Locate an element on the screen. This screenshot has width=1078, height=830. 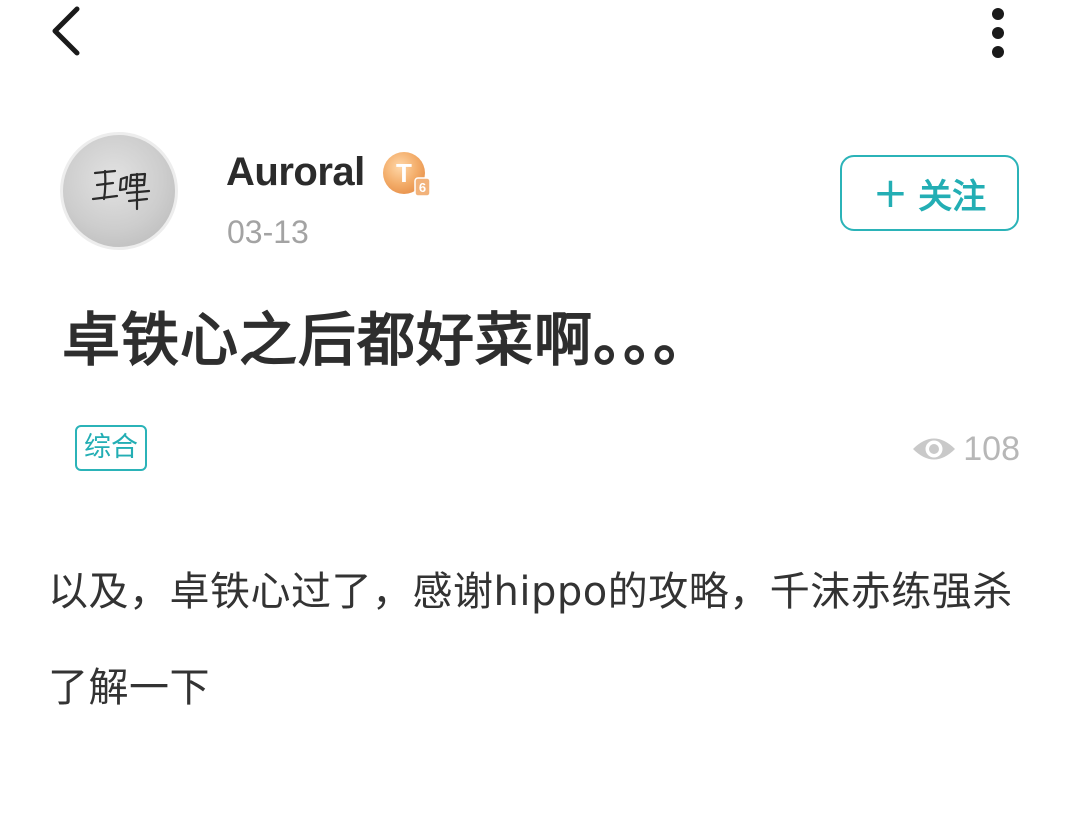
chevron-left-icon is located at coordinates (66, 31).